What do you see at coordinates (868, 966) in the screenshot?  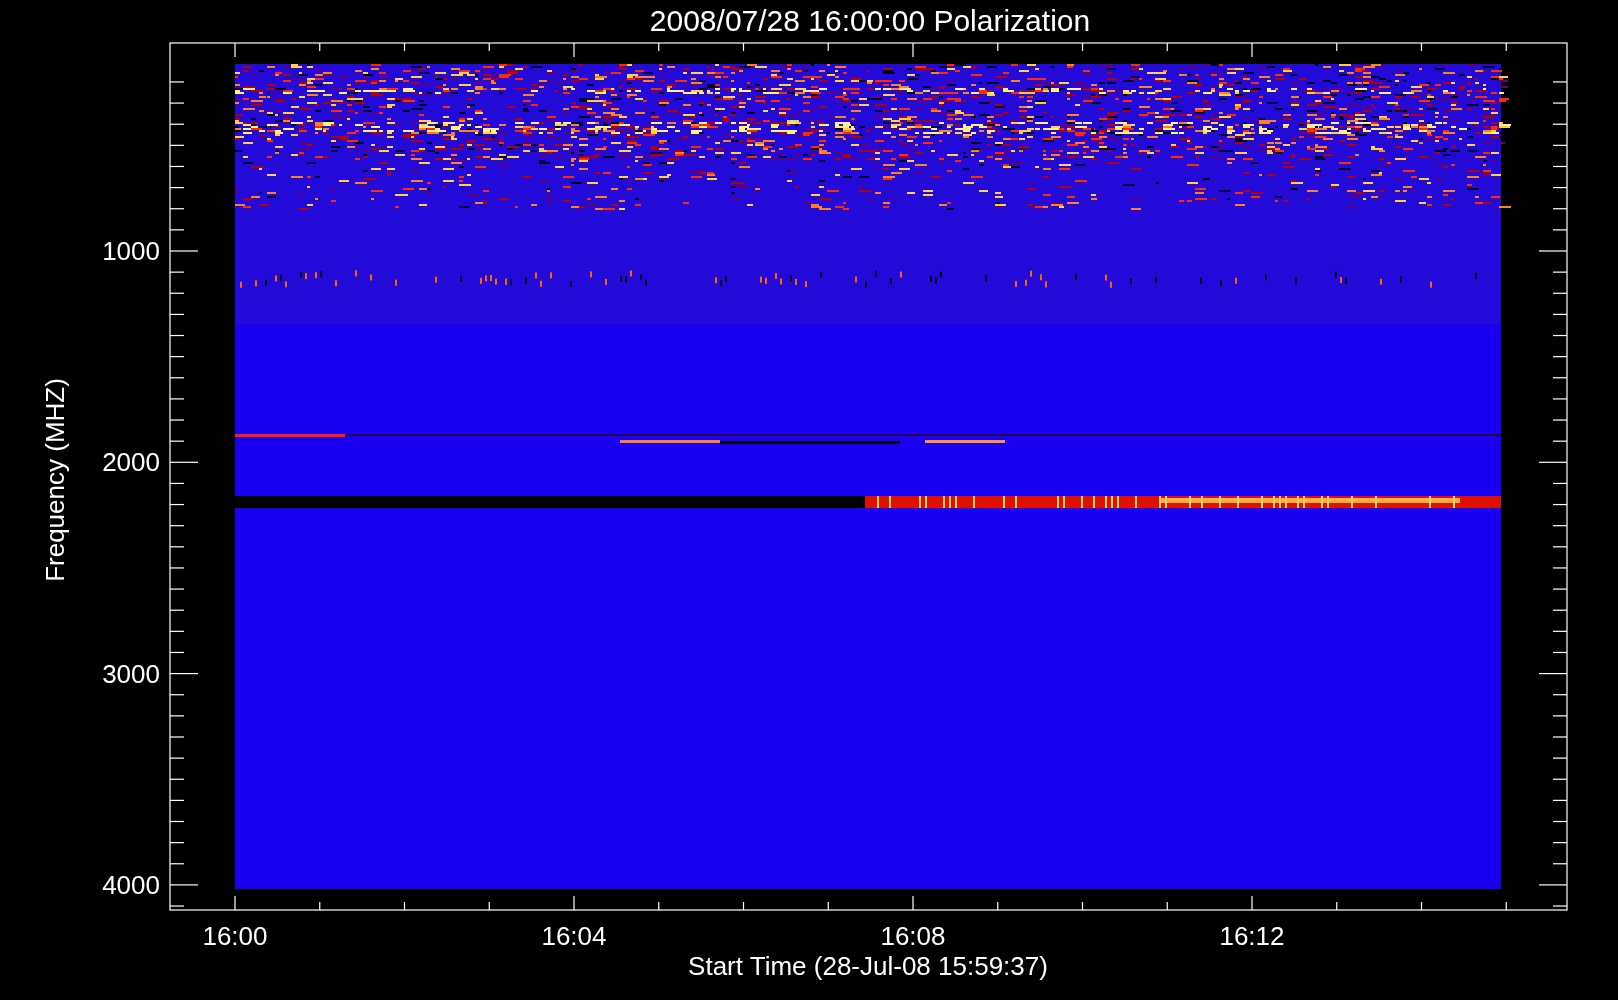 I see `x-axis-label: Start Time (28-Jul-08 15:59:37)` at bounding box center [868, 966].